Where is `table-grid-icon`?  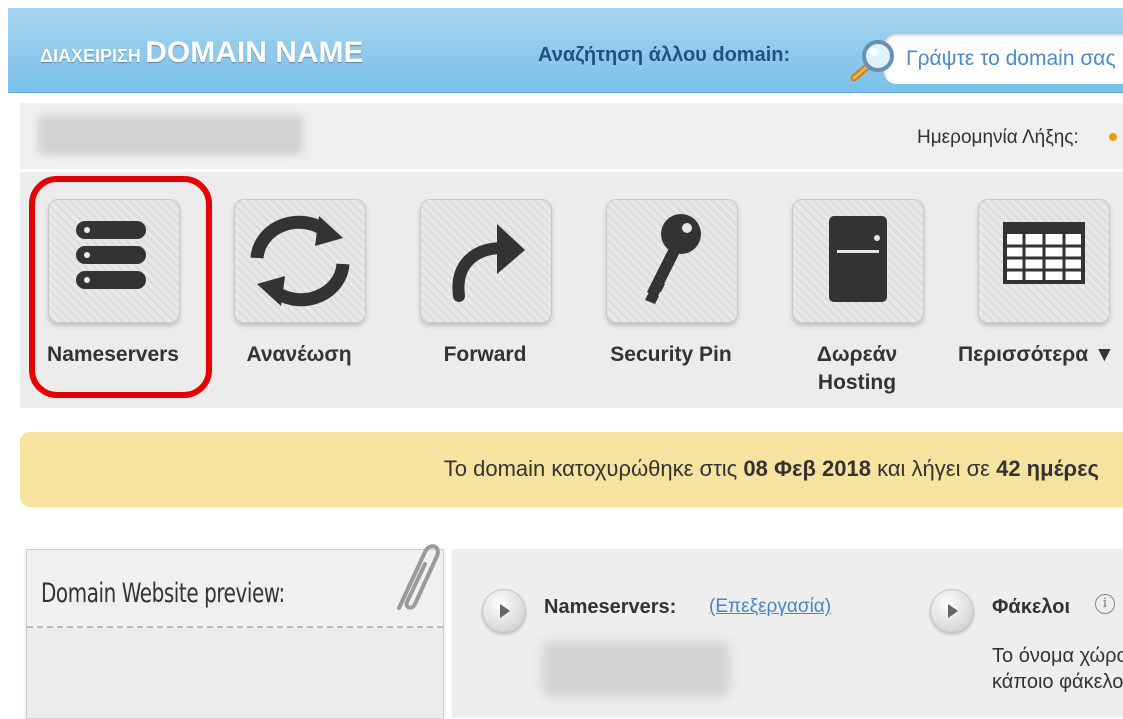
table-grid-icon is located at coordinates (1044, 253).